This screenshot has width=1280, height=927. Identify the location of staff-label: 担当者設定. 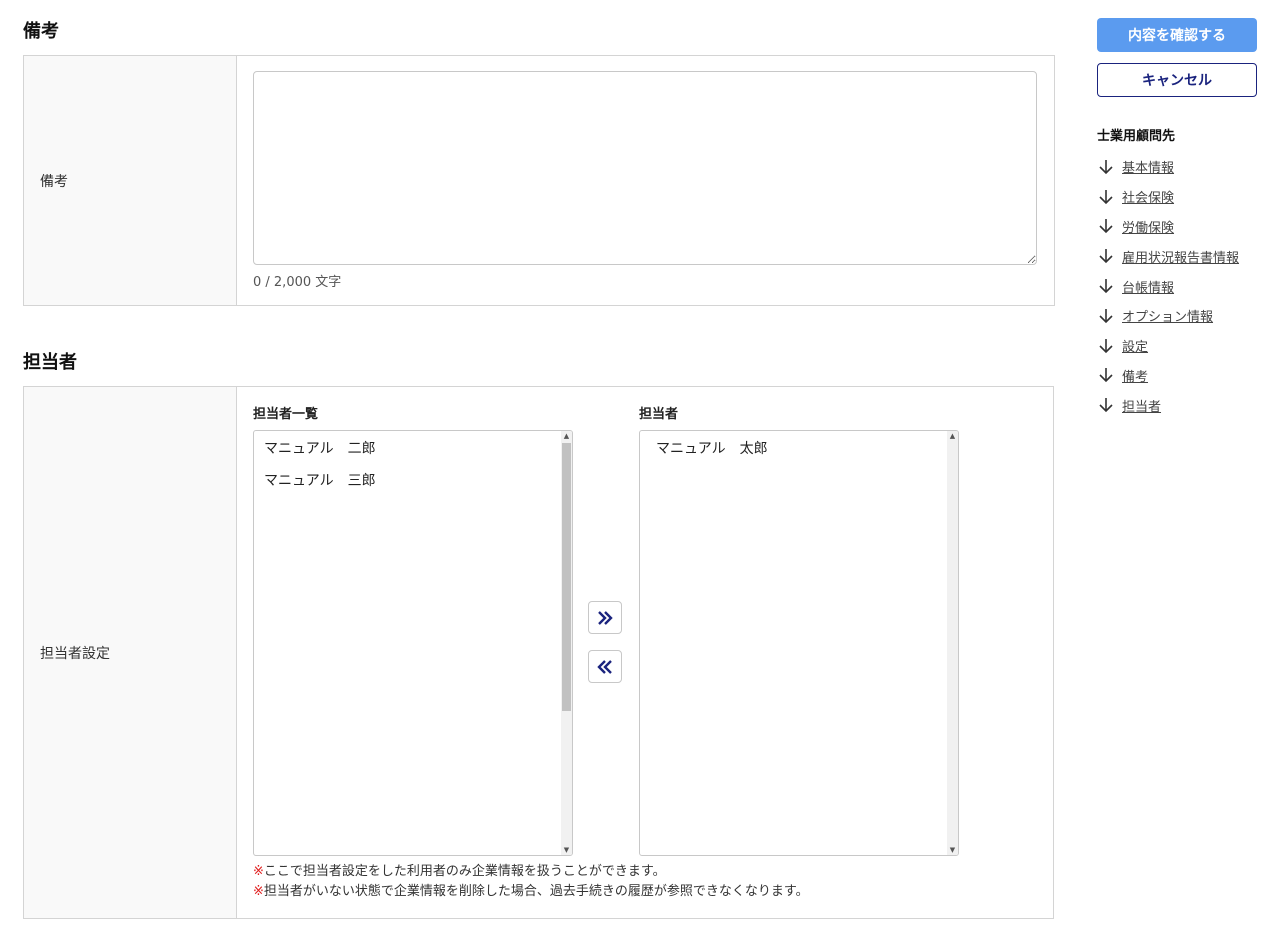
(130, 652).